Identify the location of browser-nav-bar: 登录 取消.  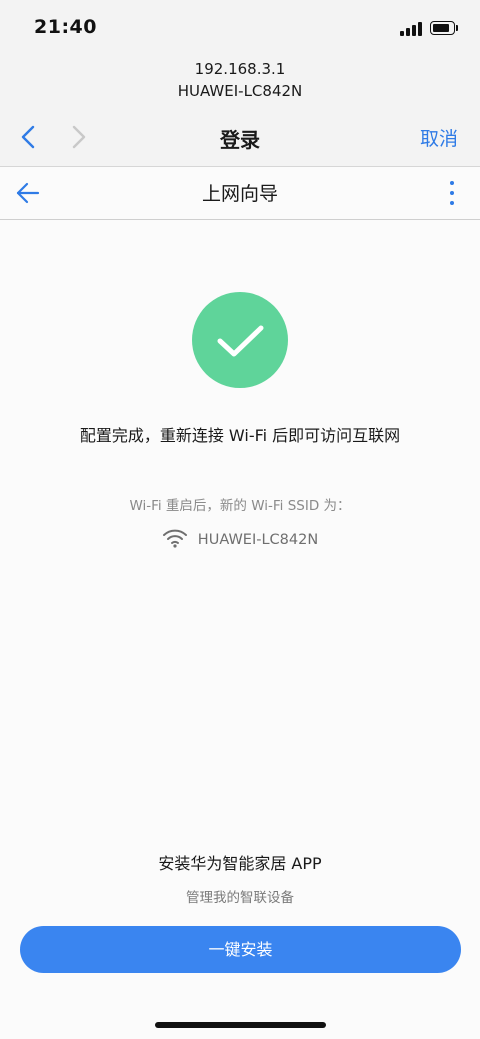
(240, 138).